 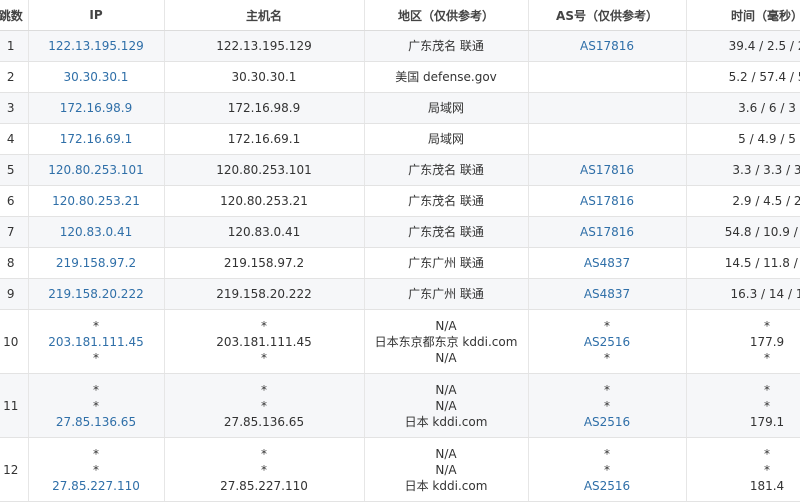 I want to click on time-cell-value: 177.9, so click(x=753, y=342).